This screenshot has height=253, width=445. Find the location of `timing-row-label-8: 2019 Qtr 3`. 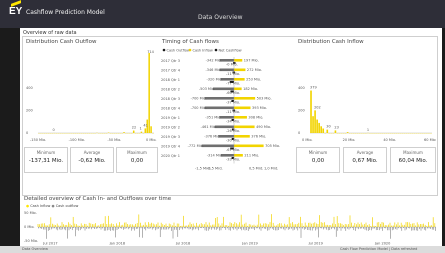

timing-row-label-8: 2019 Qtr 3 is located at coordinates (170, 137).